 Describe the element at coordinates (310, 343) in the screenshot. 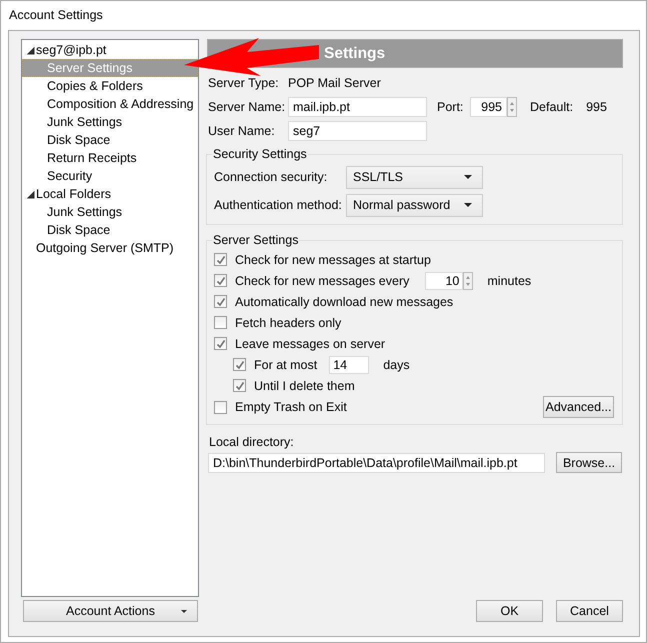

I see `checkbox-label: Leave messages on server` at that location.